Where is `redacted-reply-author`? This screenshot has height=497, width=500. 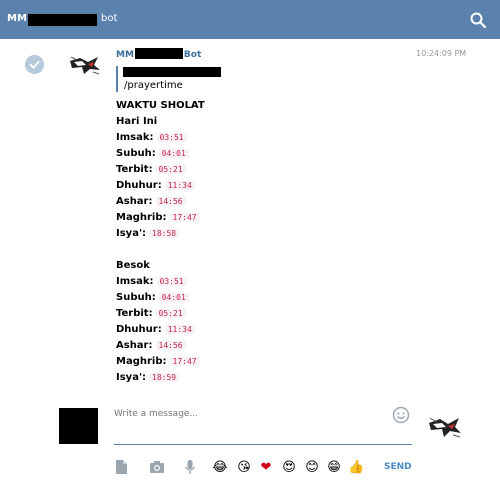
redacted-reply-author is located at coordinates (172, 72).